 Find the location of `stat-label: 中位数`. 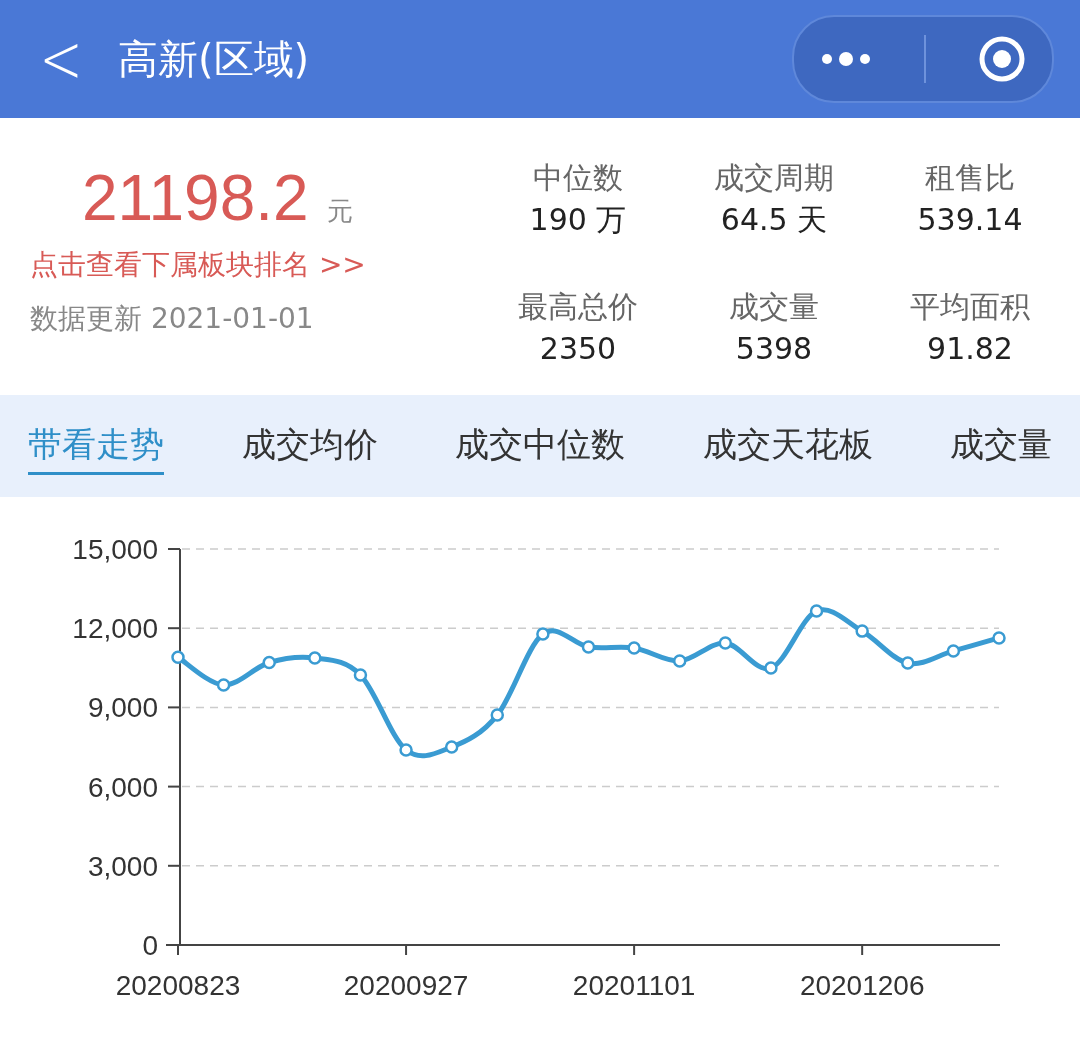

stat-label: 中位数 is located at coordinates (578, 178).